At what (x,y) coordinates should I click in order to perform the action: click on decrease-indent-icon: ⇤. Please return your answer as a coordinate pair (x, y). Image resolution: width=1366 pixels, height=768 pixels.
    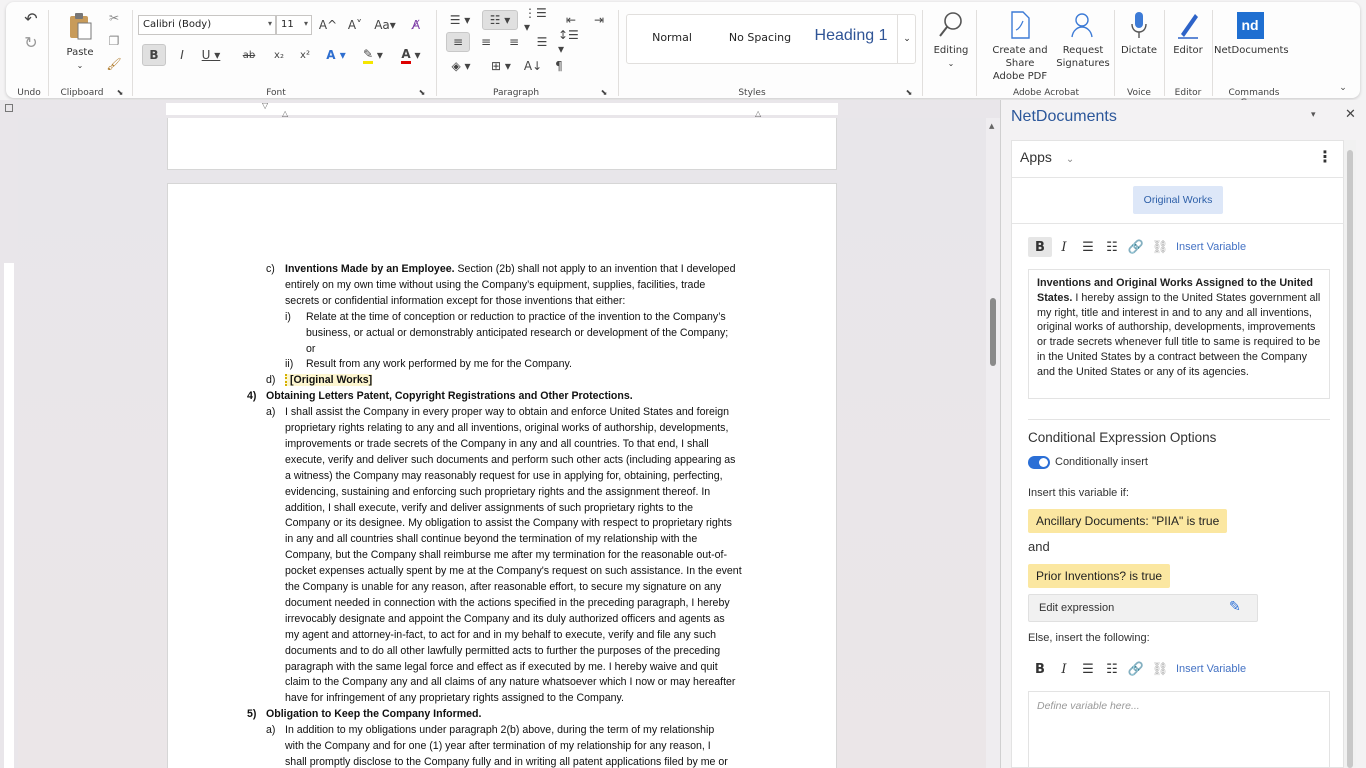
    Looking at the image, I should click on (571, 20).